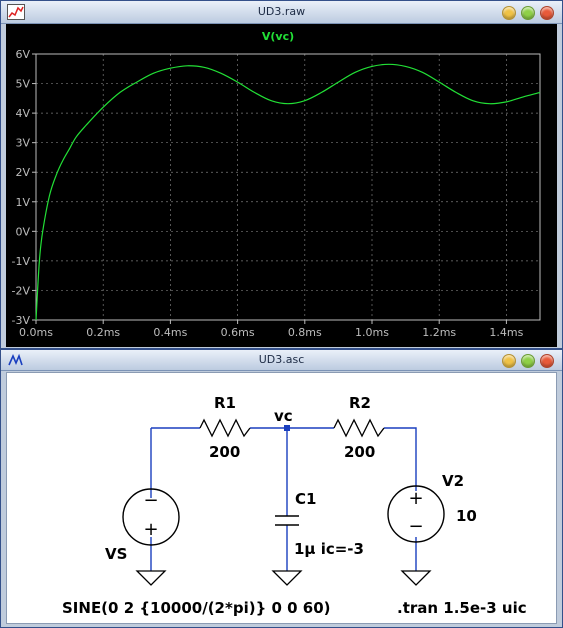 The height and width of the screenshot is (628, 563). What do you see at coordinates (329, 549) in the screenshot?
I see `c1-value: 1μ ic=-3` at bounding box center [329, 549].